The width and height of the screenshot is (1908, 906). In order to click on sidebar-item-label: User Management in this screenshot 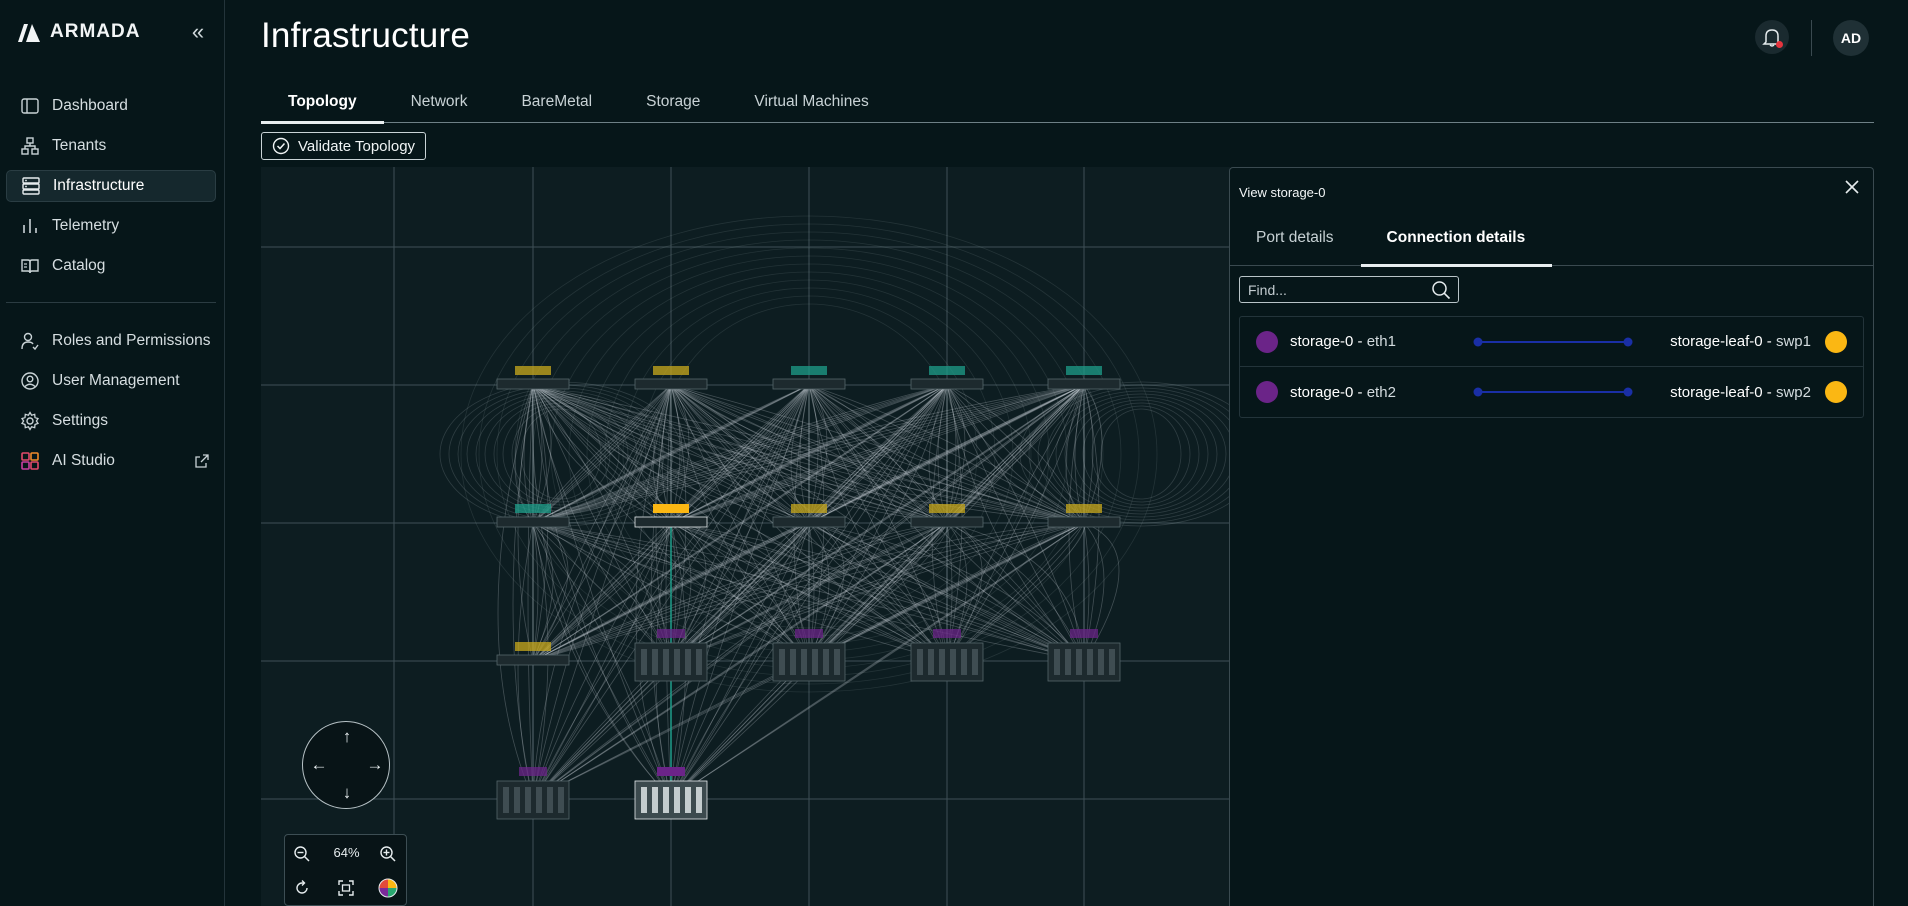, I will do `click(116, 380)`.